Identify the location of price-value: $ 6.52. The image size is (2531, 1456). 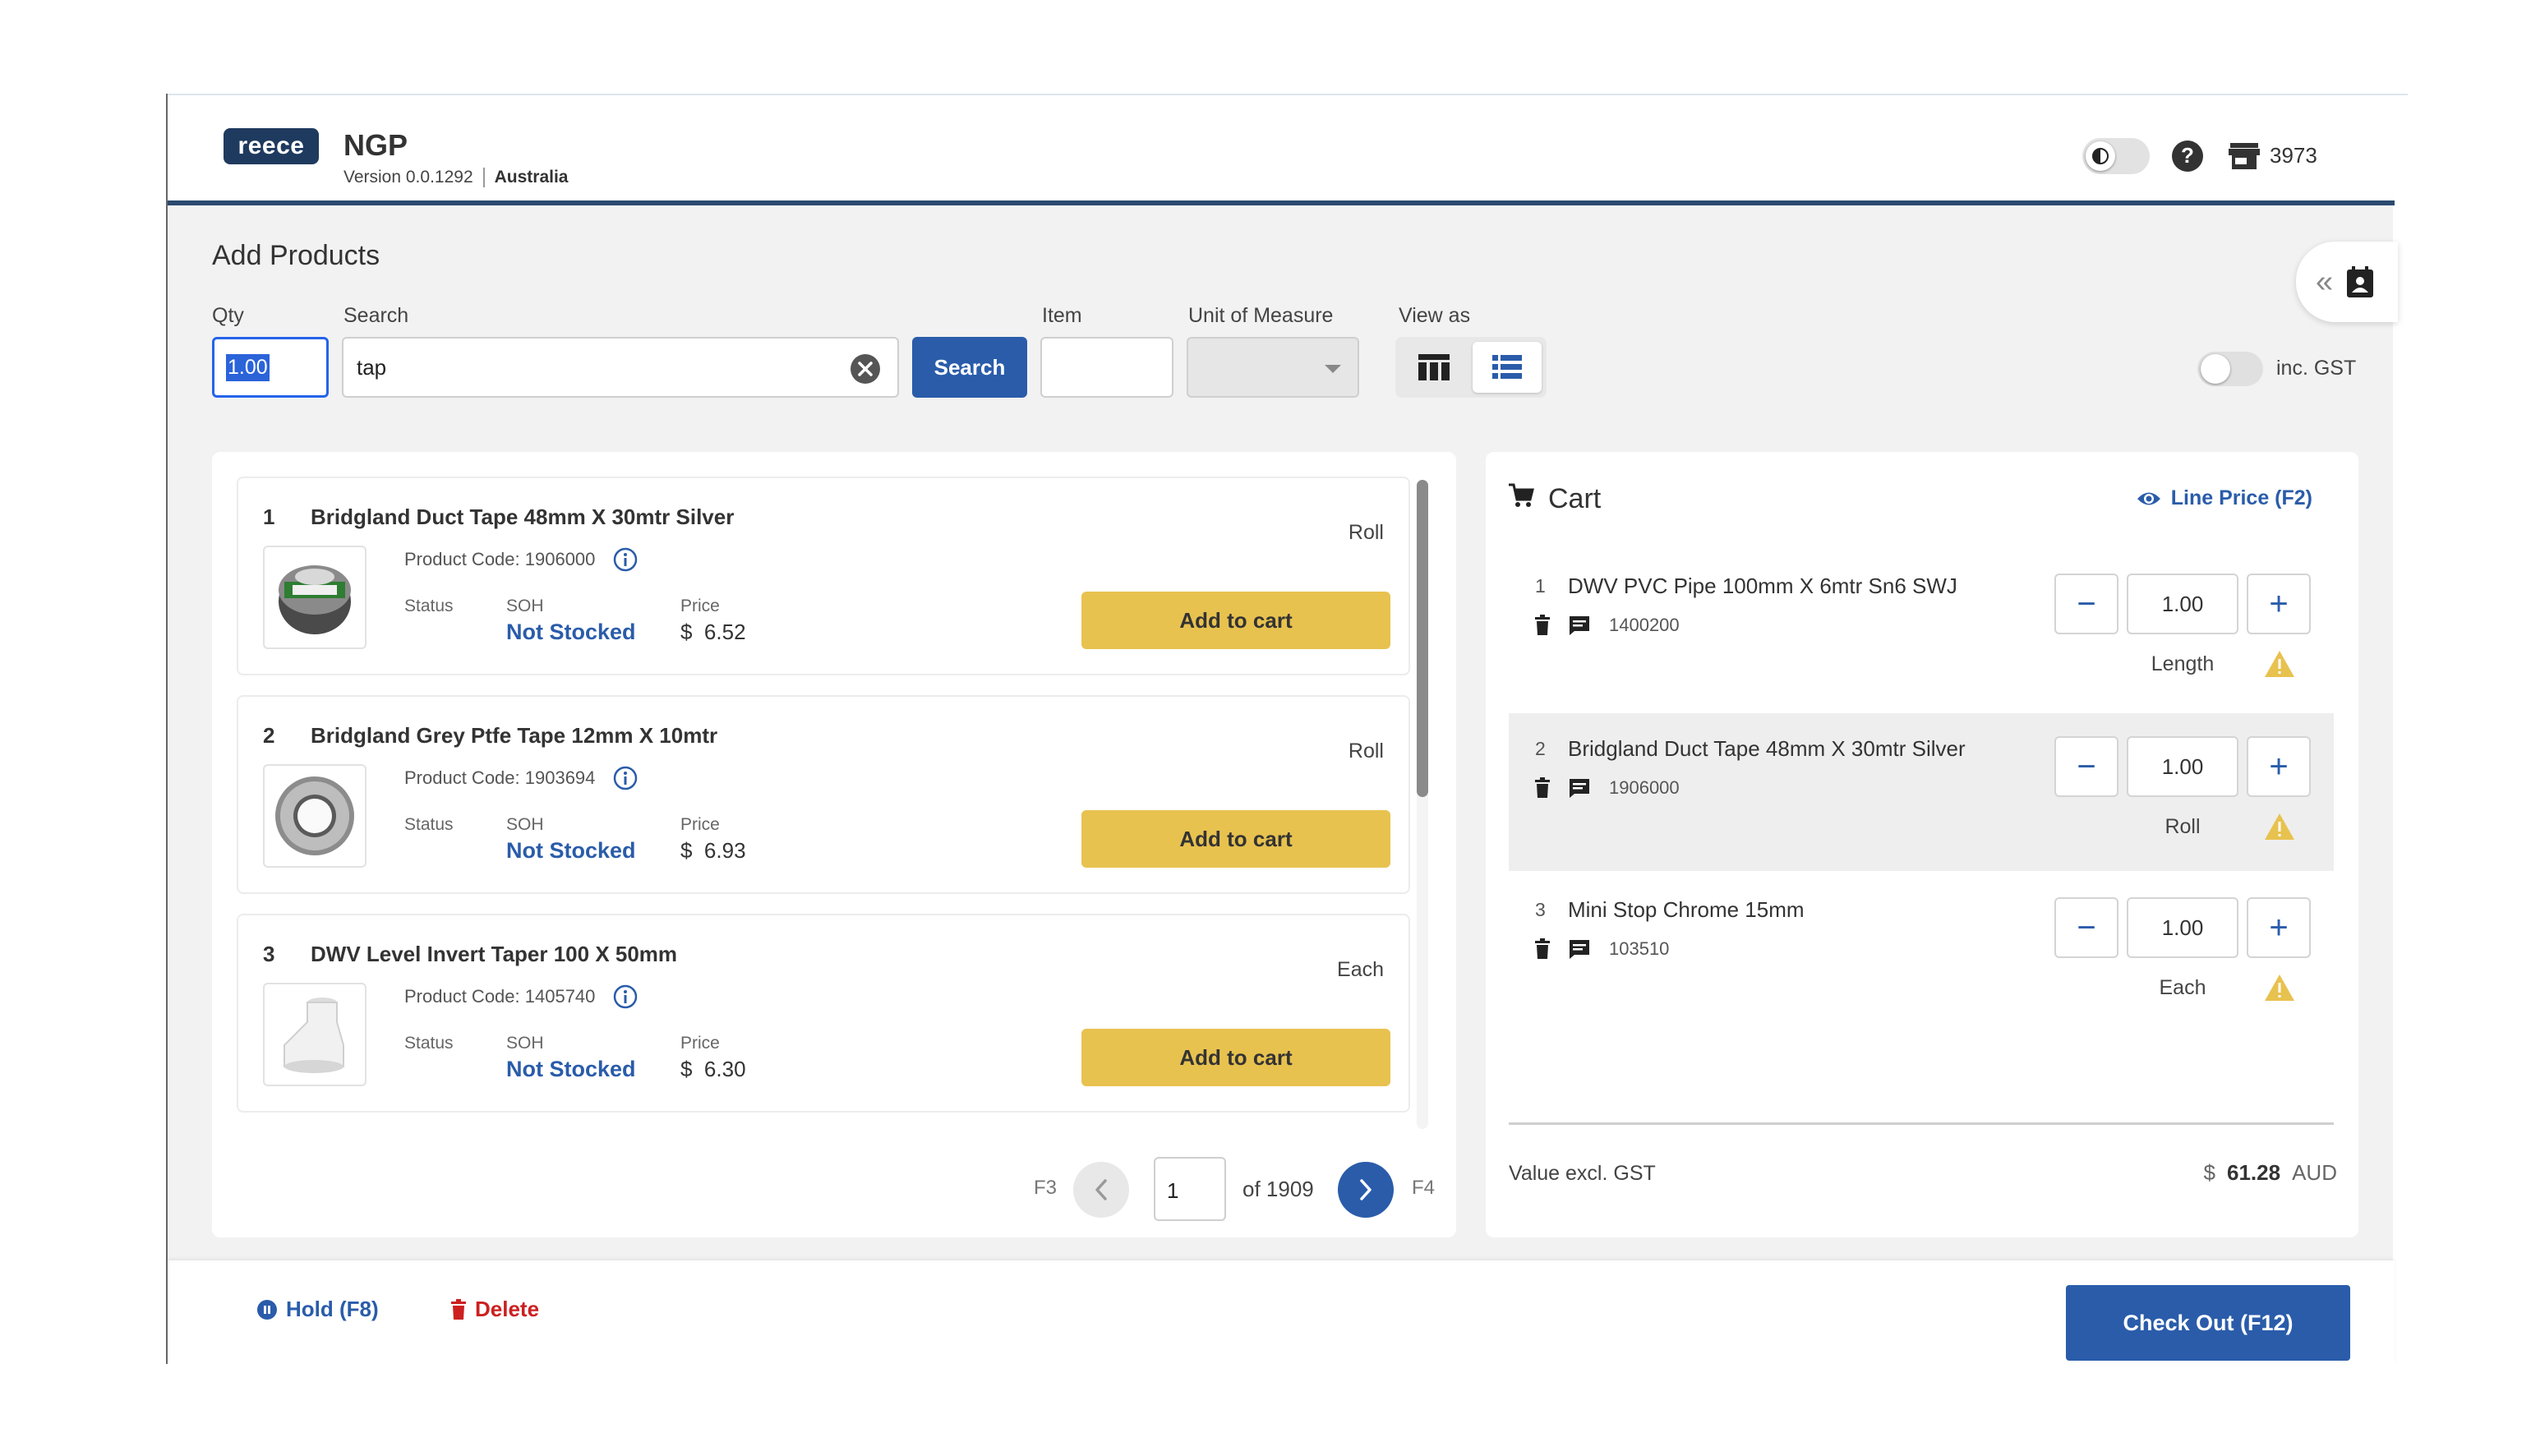
(713, 632).